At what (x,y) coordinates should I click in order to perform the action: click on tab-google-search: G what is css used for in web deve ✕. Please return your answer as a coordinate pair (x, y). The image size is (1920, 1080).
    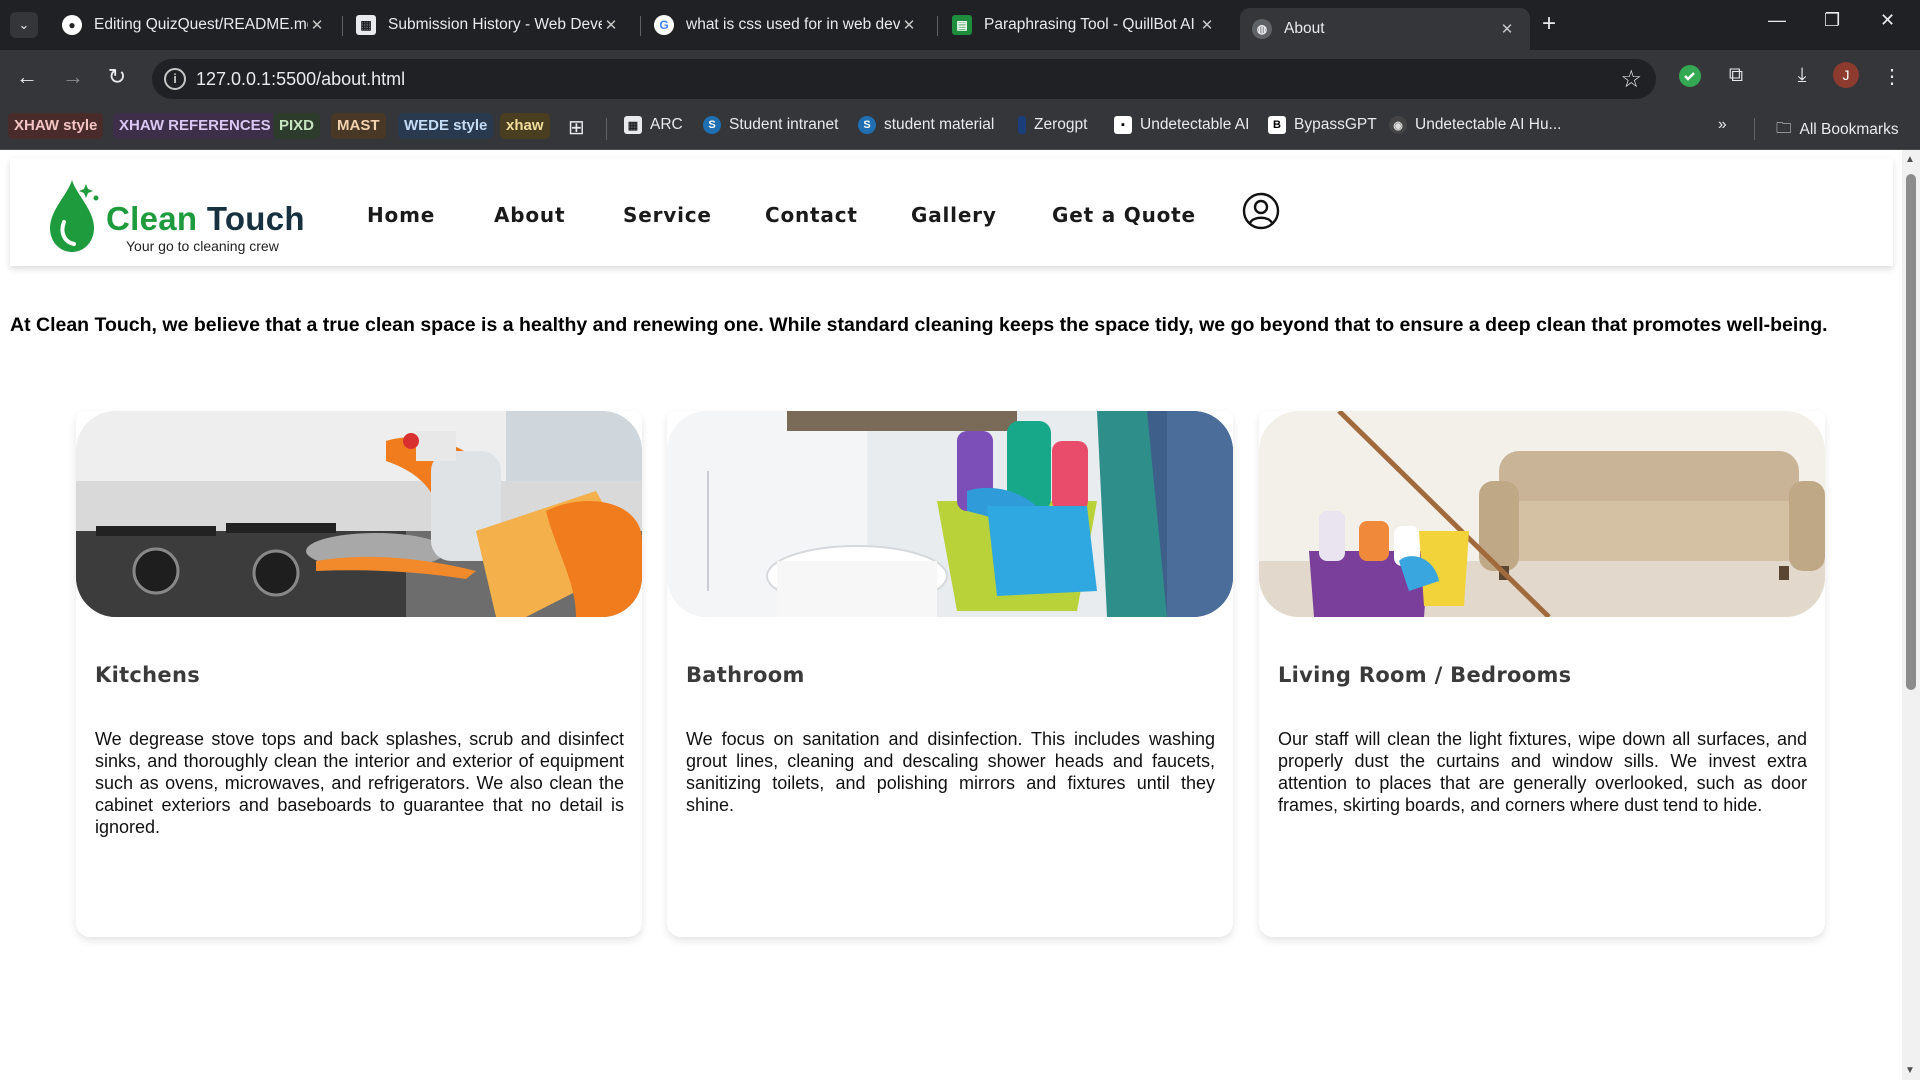
    Looking at the image, I should click on (787, 25).